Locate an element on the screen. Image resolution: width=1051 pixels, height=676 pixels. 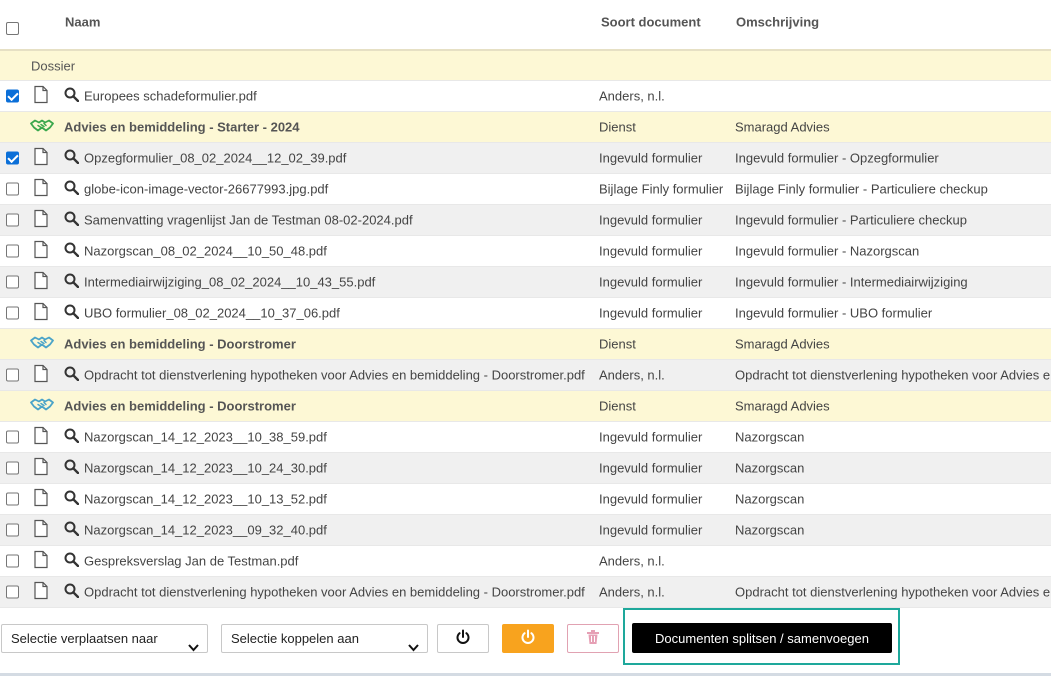
column-header-naam: Naam is located at coordinates (82, 22).